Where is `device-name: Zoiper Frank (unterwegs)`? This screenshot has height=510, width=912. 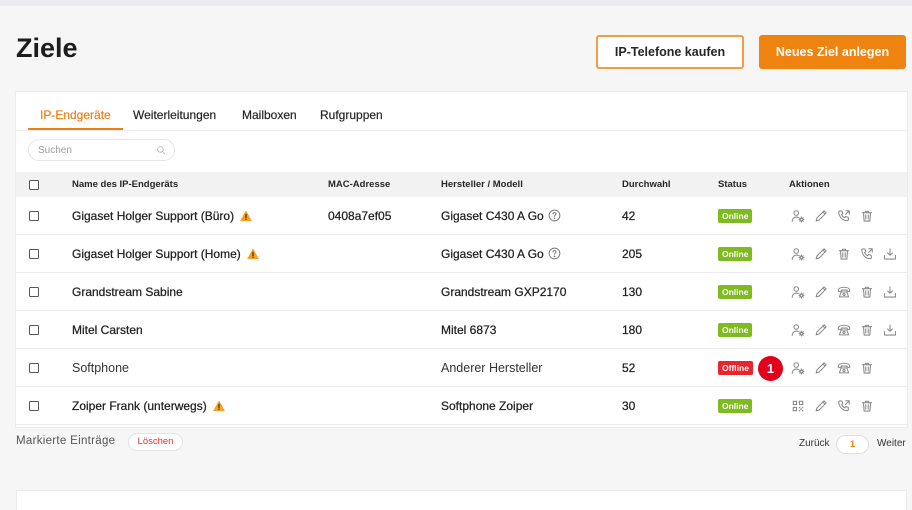
device-name: Zoiper Frank (unterwegs) is located at coordinates (139, 405).